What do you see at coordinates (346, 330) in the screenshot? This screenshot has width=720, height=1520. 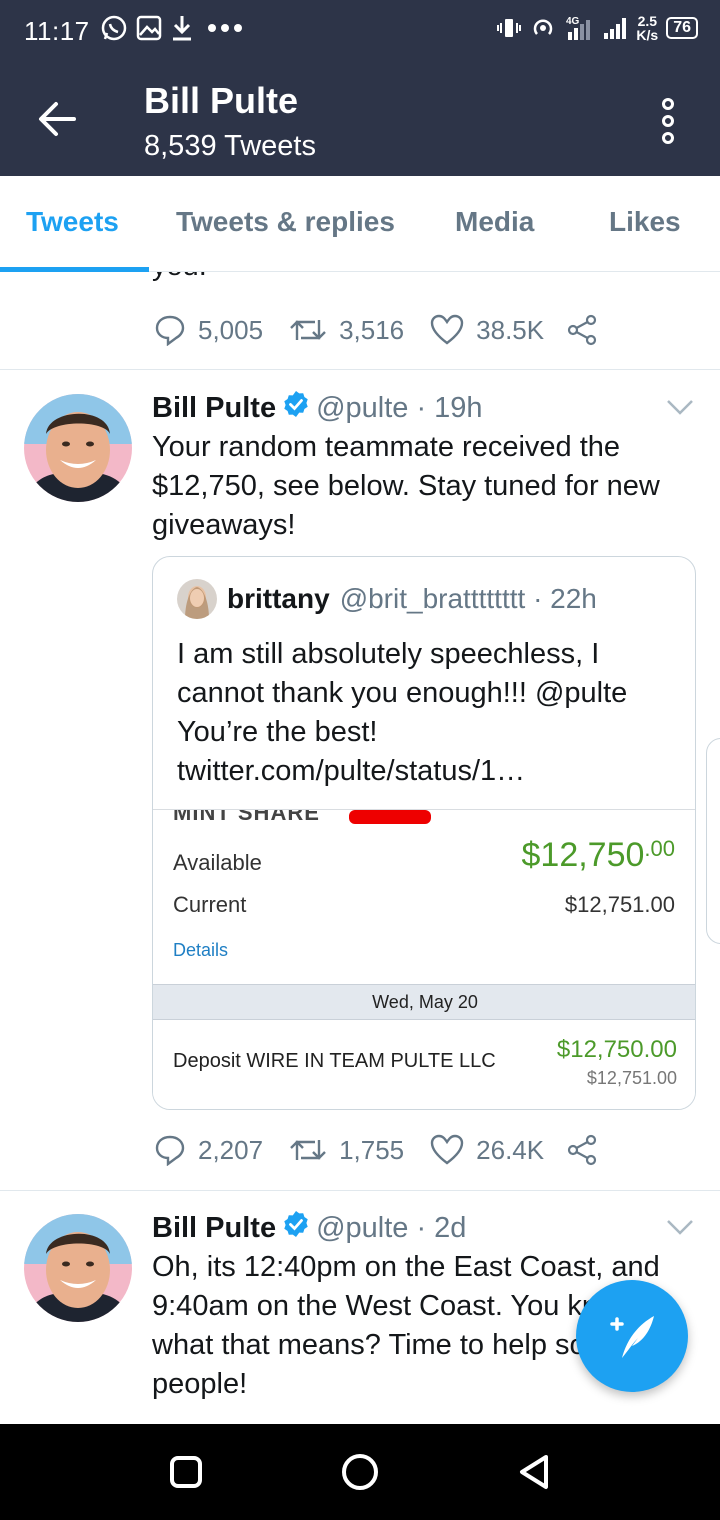 I see `retweet-button: 3,516` at bounding box center [346, 330].